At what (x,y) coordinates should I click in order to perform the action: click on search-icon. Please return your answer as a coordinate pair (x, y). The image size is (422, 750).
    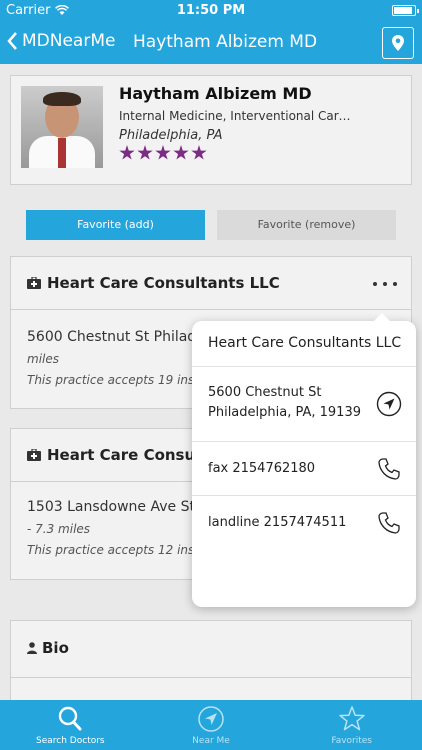
    Looking at the image, I should click on (70, 718).